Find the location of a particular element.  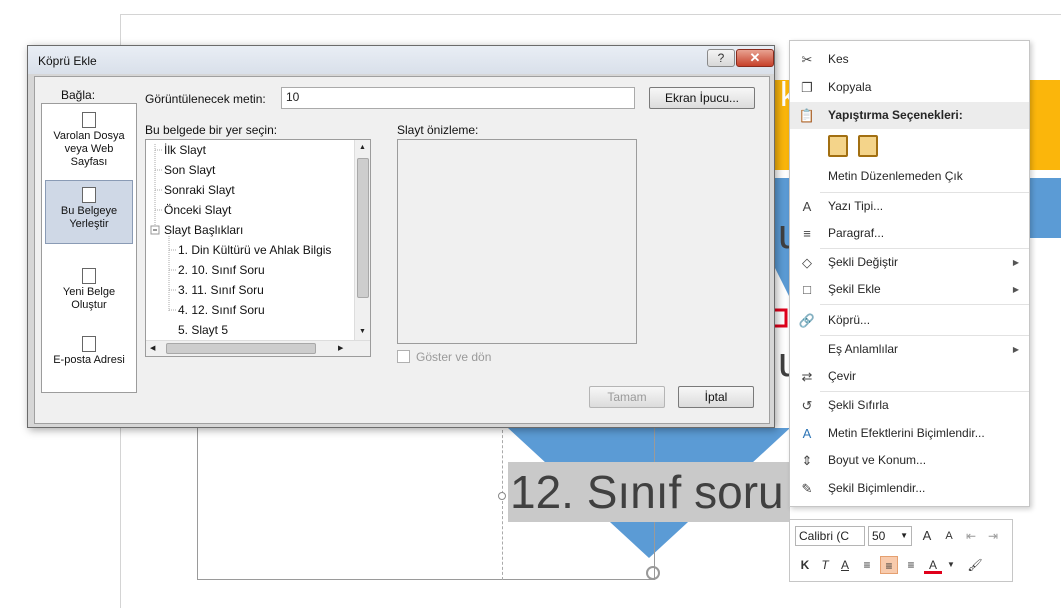

tree-horizontal-scrollbar: ◀ ▶ is located at coordinates (258, 348).